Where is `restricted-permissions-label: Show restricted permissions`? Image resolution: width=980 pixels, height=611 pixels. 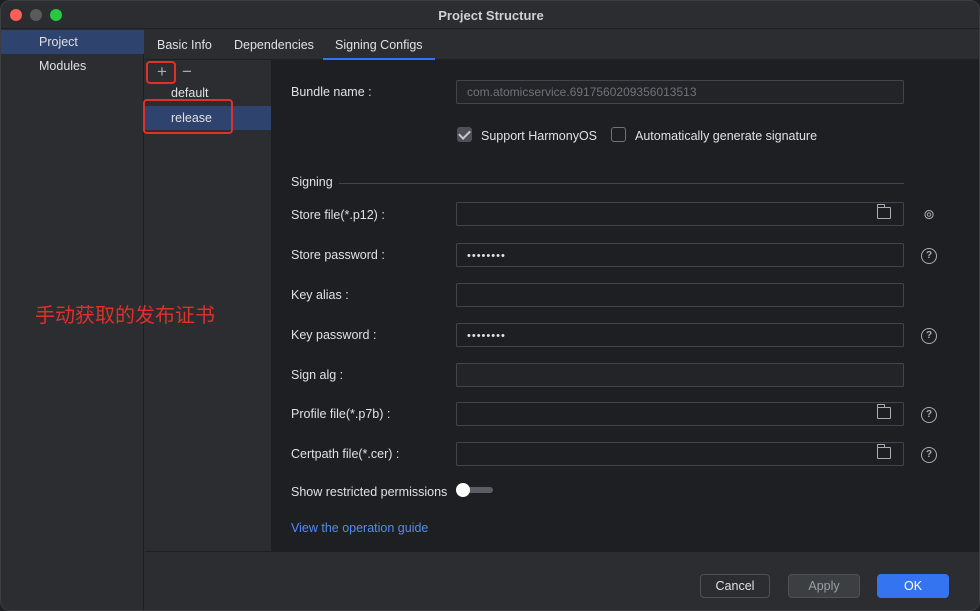
restricted-permissions-label: Show restricted permissions is located at coordinates (369, 492).